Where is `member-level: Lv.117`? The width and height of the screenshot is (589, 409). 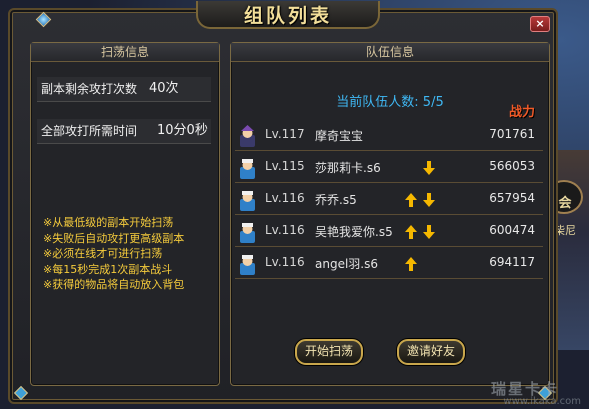 member-level: Lv.117 is located at coordinates (285, 134).